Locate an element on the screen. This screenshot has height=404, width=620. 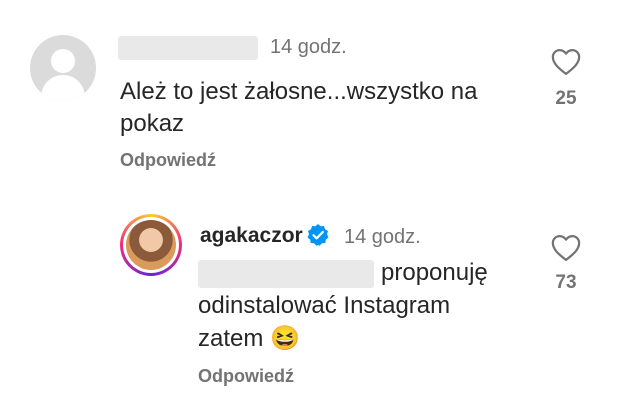
verified-badge-icon is located at coordinates (318, 235).